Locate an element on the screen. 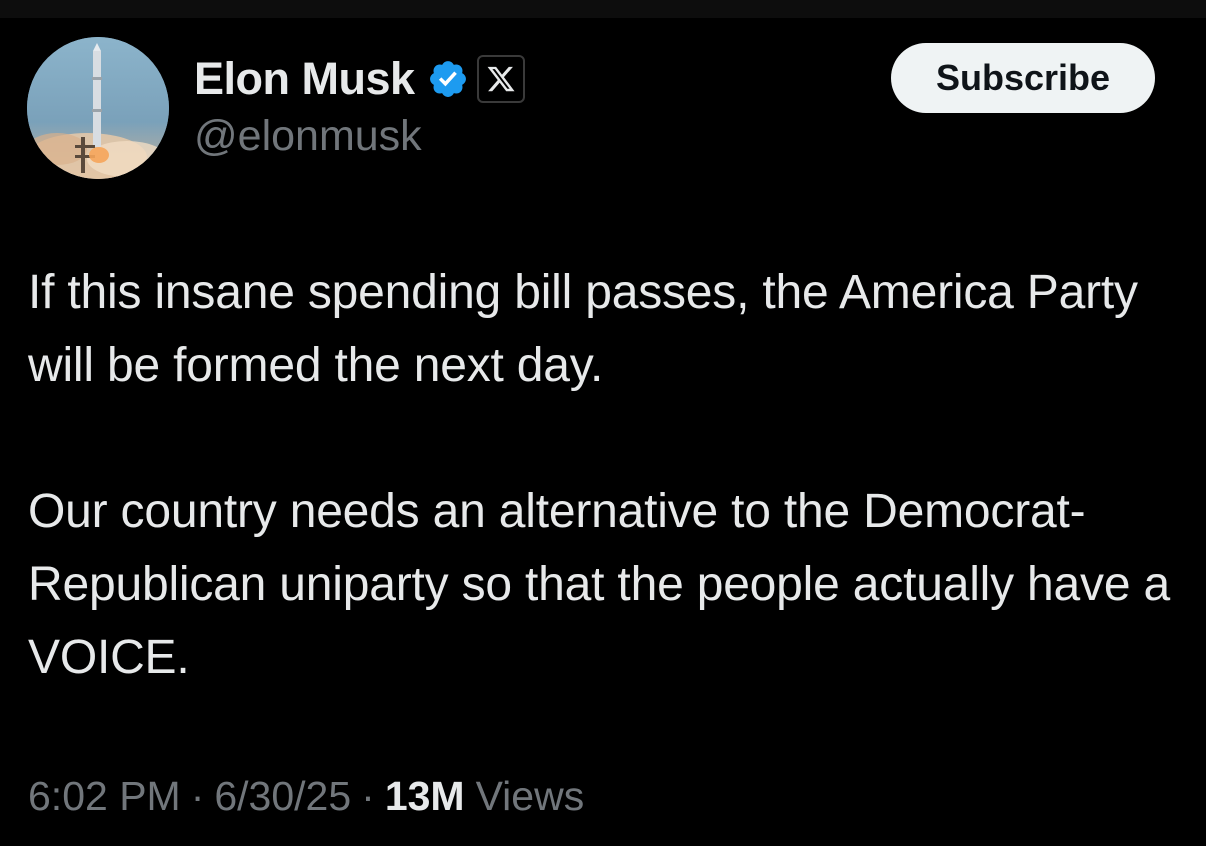  author-name-row: Elon Musk is located at coordinates (359, 79).